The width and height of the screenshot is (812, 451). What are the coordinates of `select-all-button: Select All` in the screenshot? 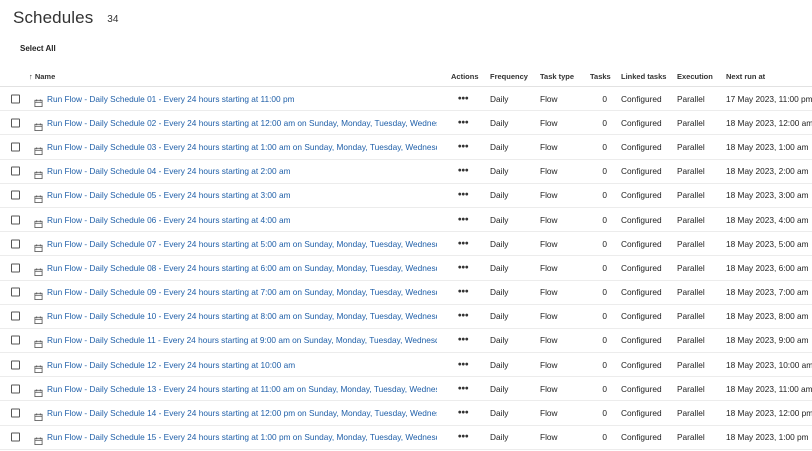 It's located at (38, 48).